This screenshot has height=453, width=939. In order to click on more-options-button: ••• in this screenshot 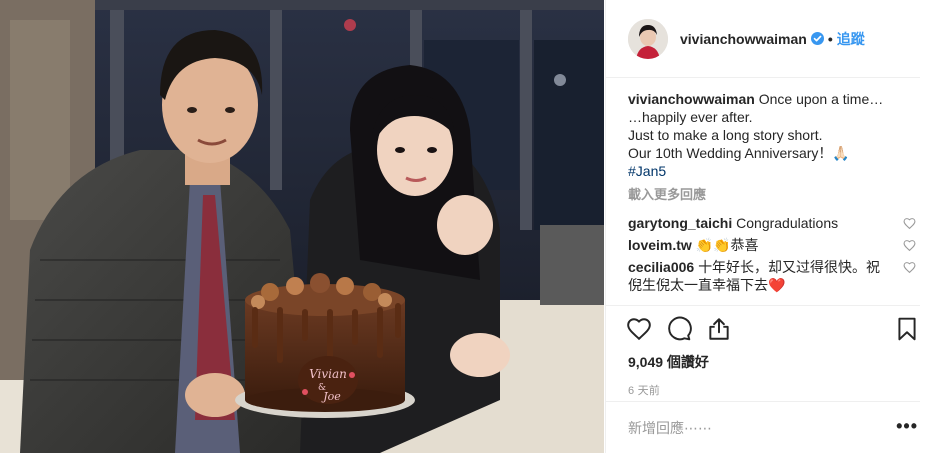, I will do `click(907, 426)`.